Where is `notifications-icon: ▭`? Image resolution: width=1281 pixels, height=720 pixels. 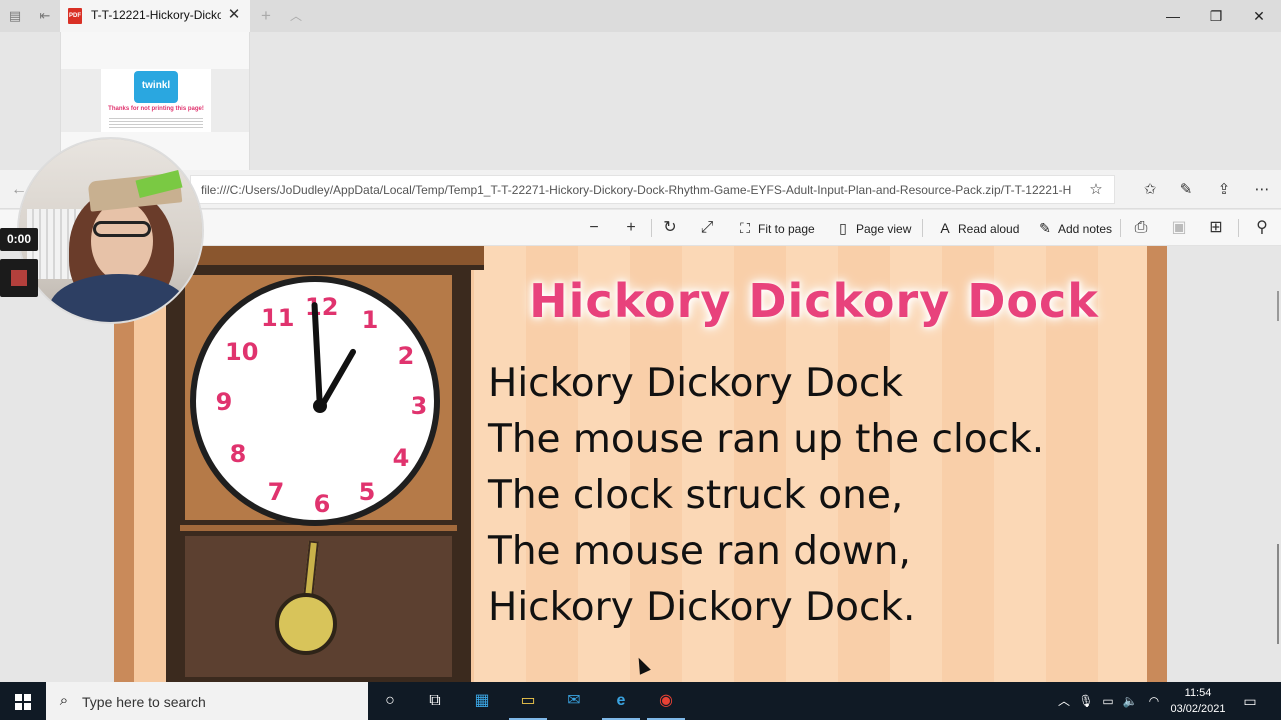 notifications-icon: ▭ is located at coordinates (1250, 701).